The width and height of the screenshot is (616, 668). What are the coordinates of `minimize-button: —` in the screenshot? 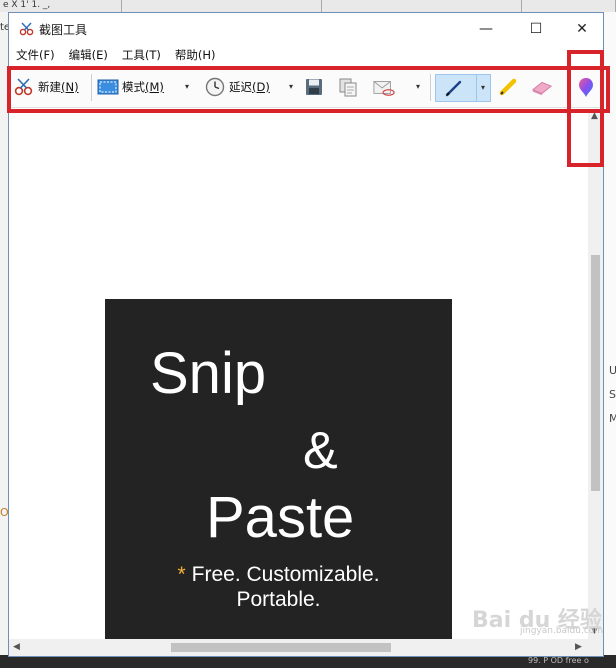 It's located at (486, 29).